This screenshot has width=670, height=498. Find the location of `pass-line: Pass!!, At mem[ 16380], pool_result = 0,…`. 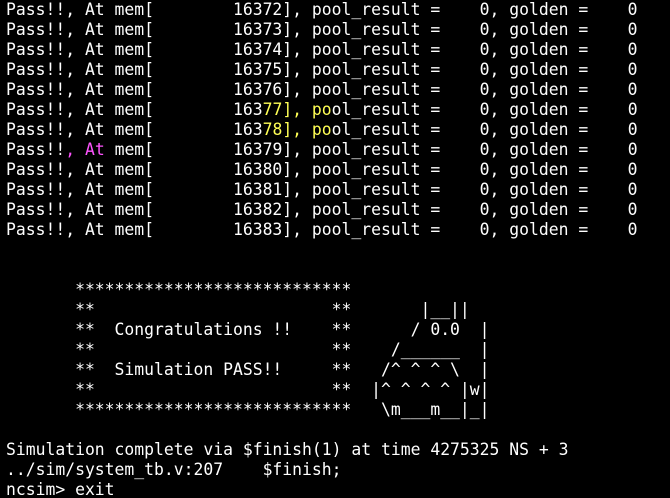

pass-line: Pass!!, At mem[ 16380], pool_result = 0,… is located at coordinates (322, 169).